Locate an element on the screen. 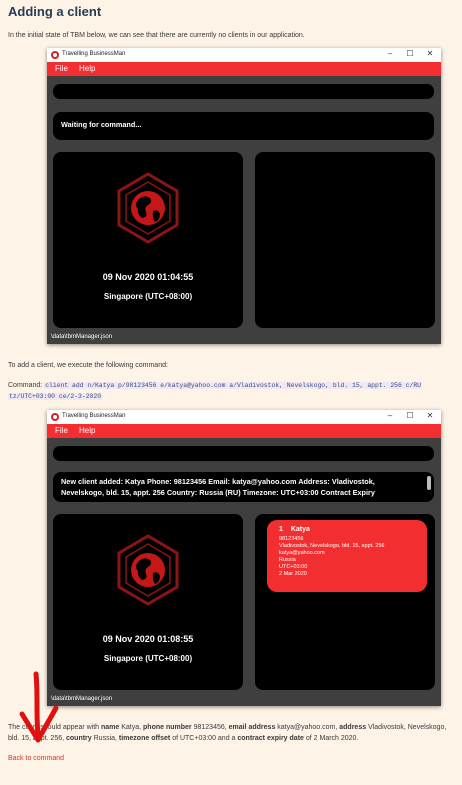 This screenshot has height=785, width=462. client-phone: 98123456 is located at coordinates (291, 539).